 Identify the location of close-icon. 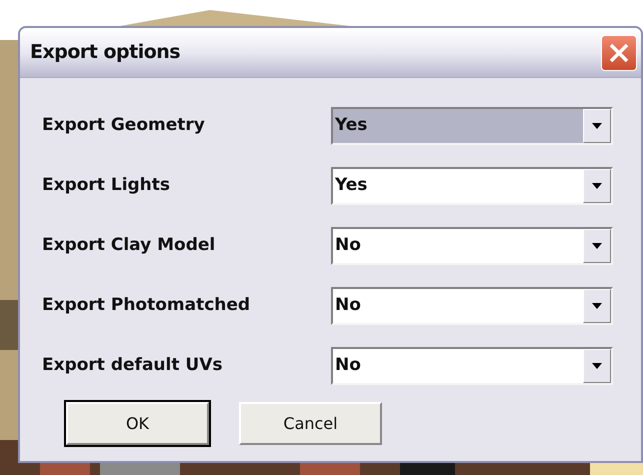
(619, 53).